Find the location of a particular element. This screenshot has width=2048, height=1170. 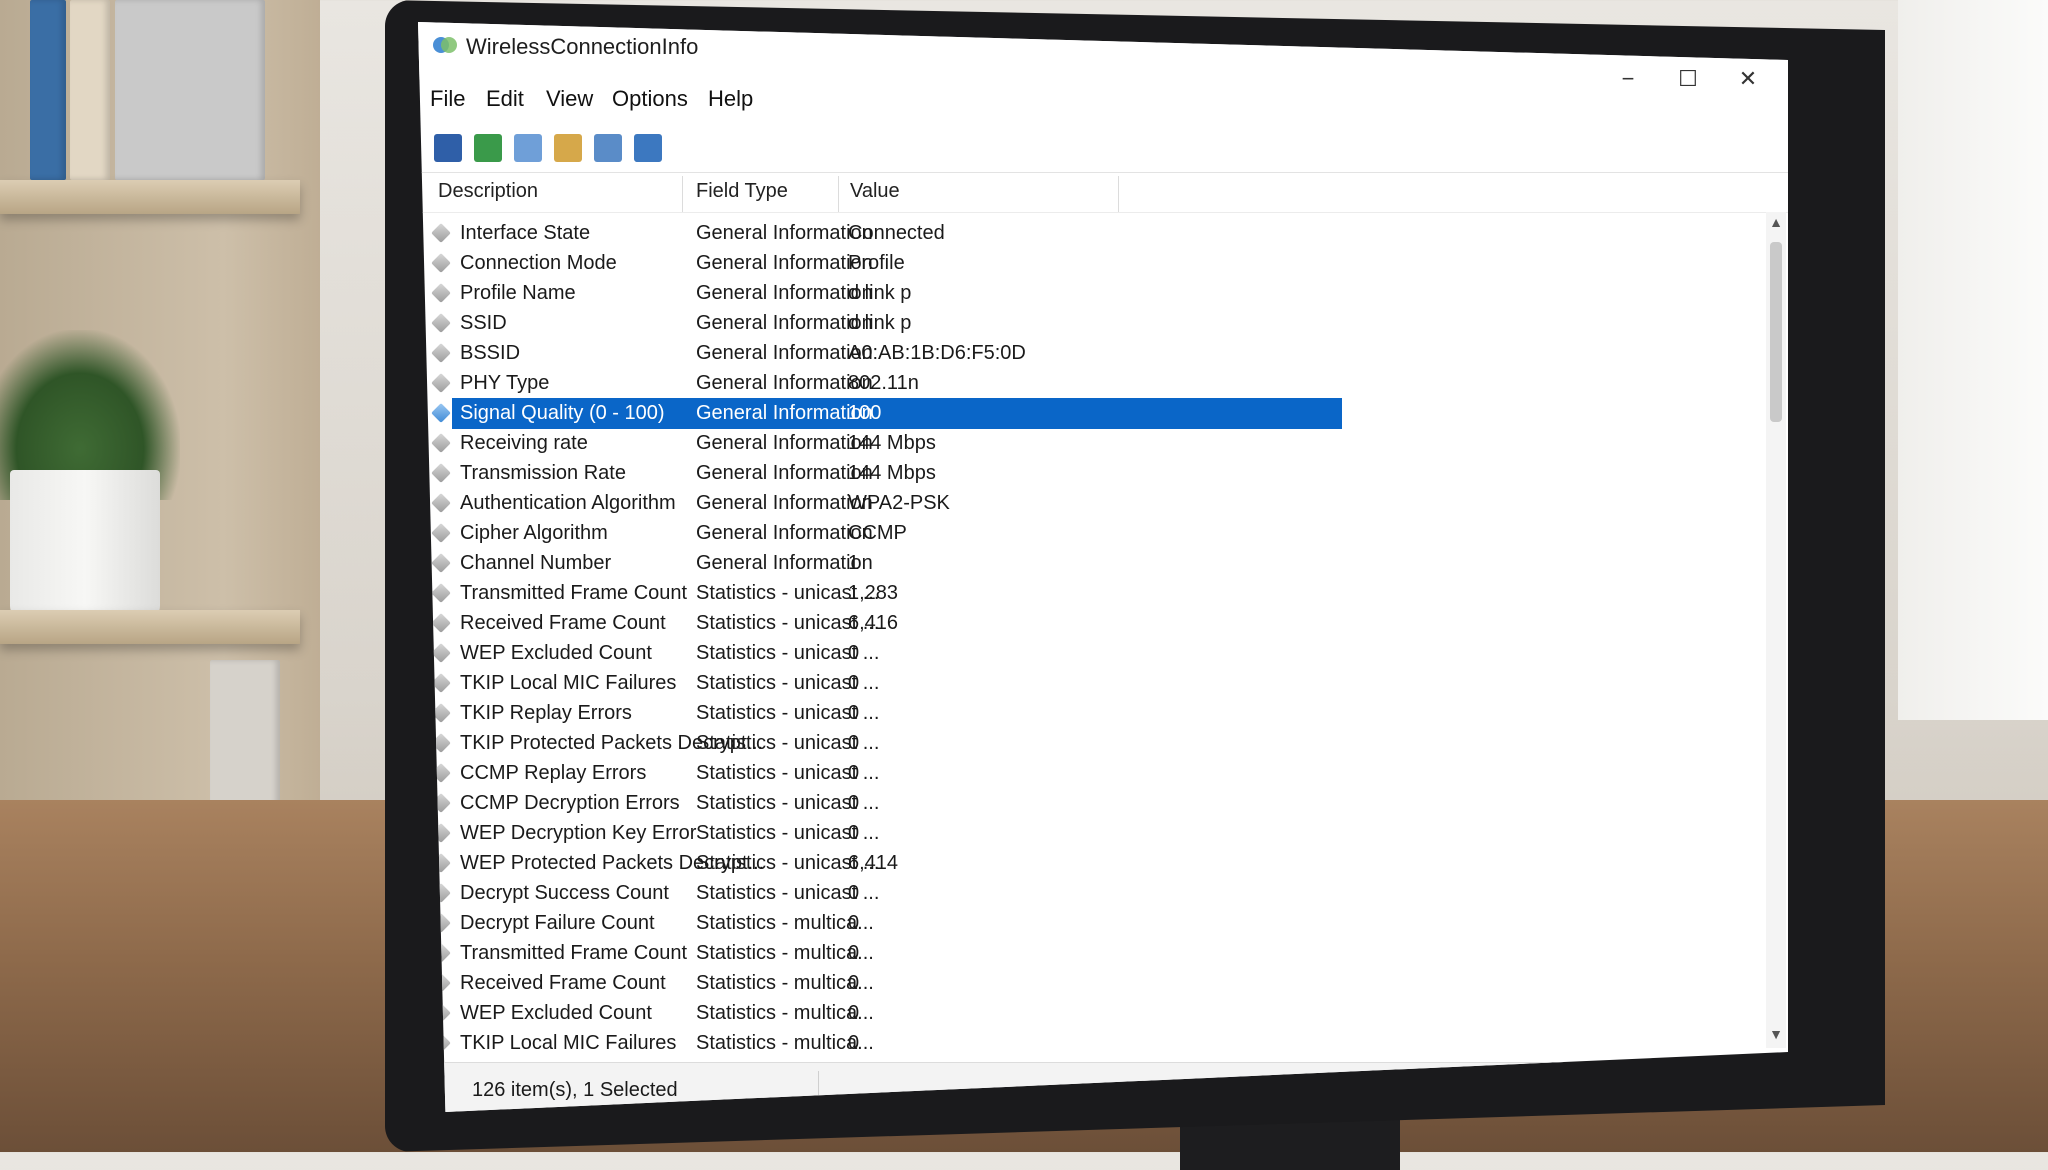

description-cell: Decrypt Failure Count is located at coordinates (557, 923).